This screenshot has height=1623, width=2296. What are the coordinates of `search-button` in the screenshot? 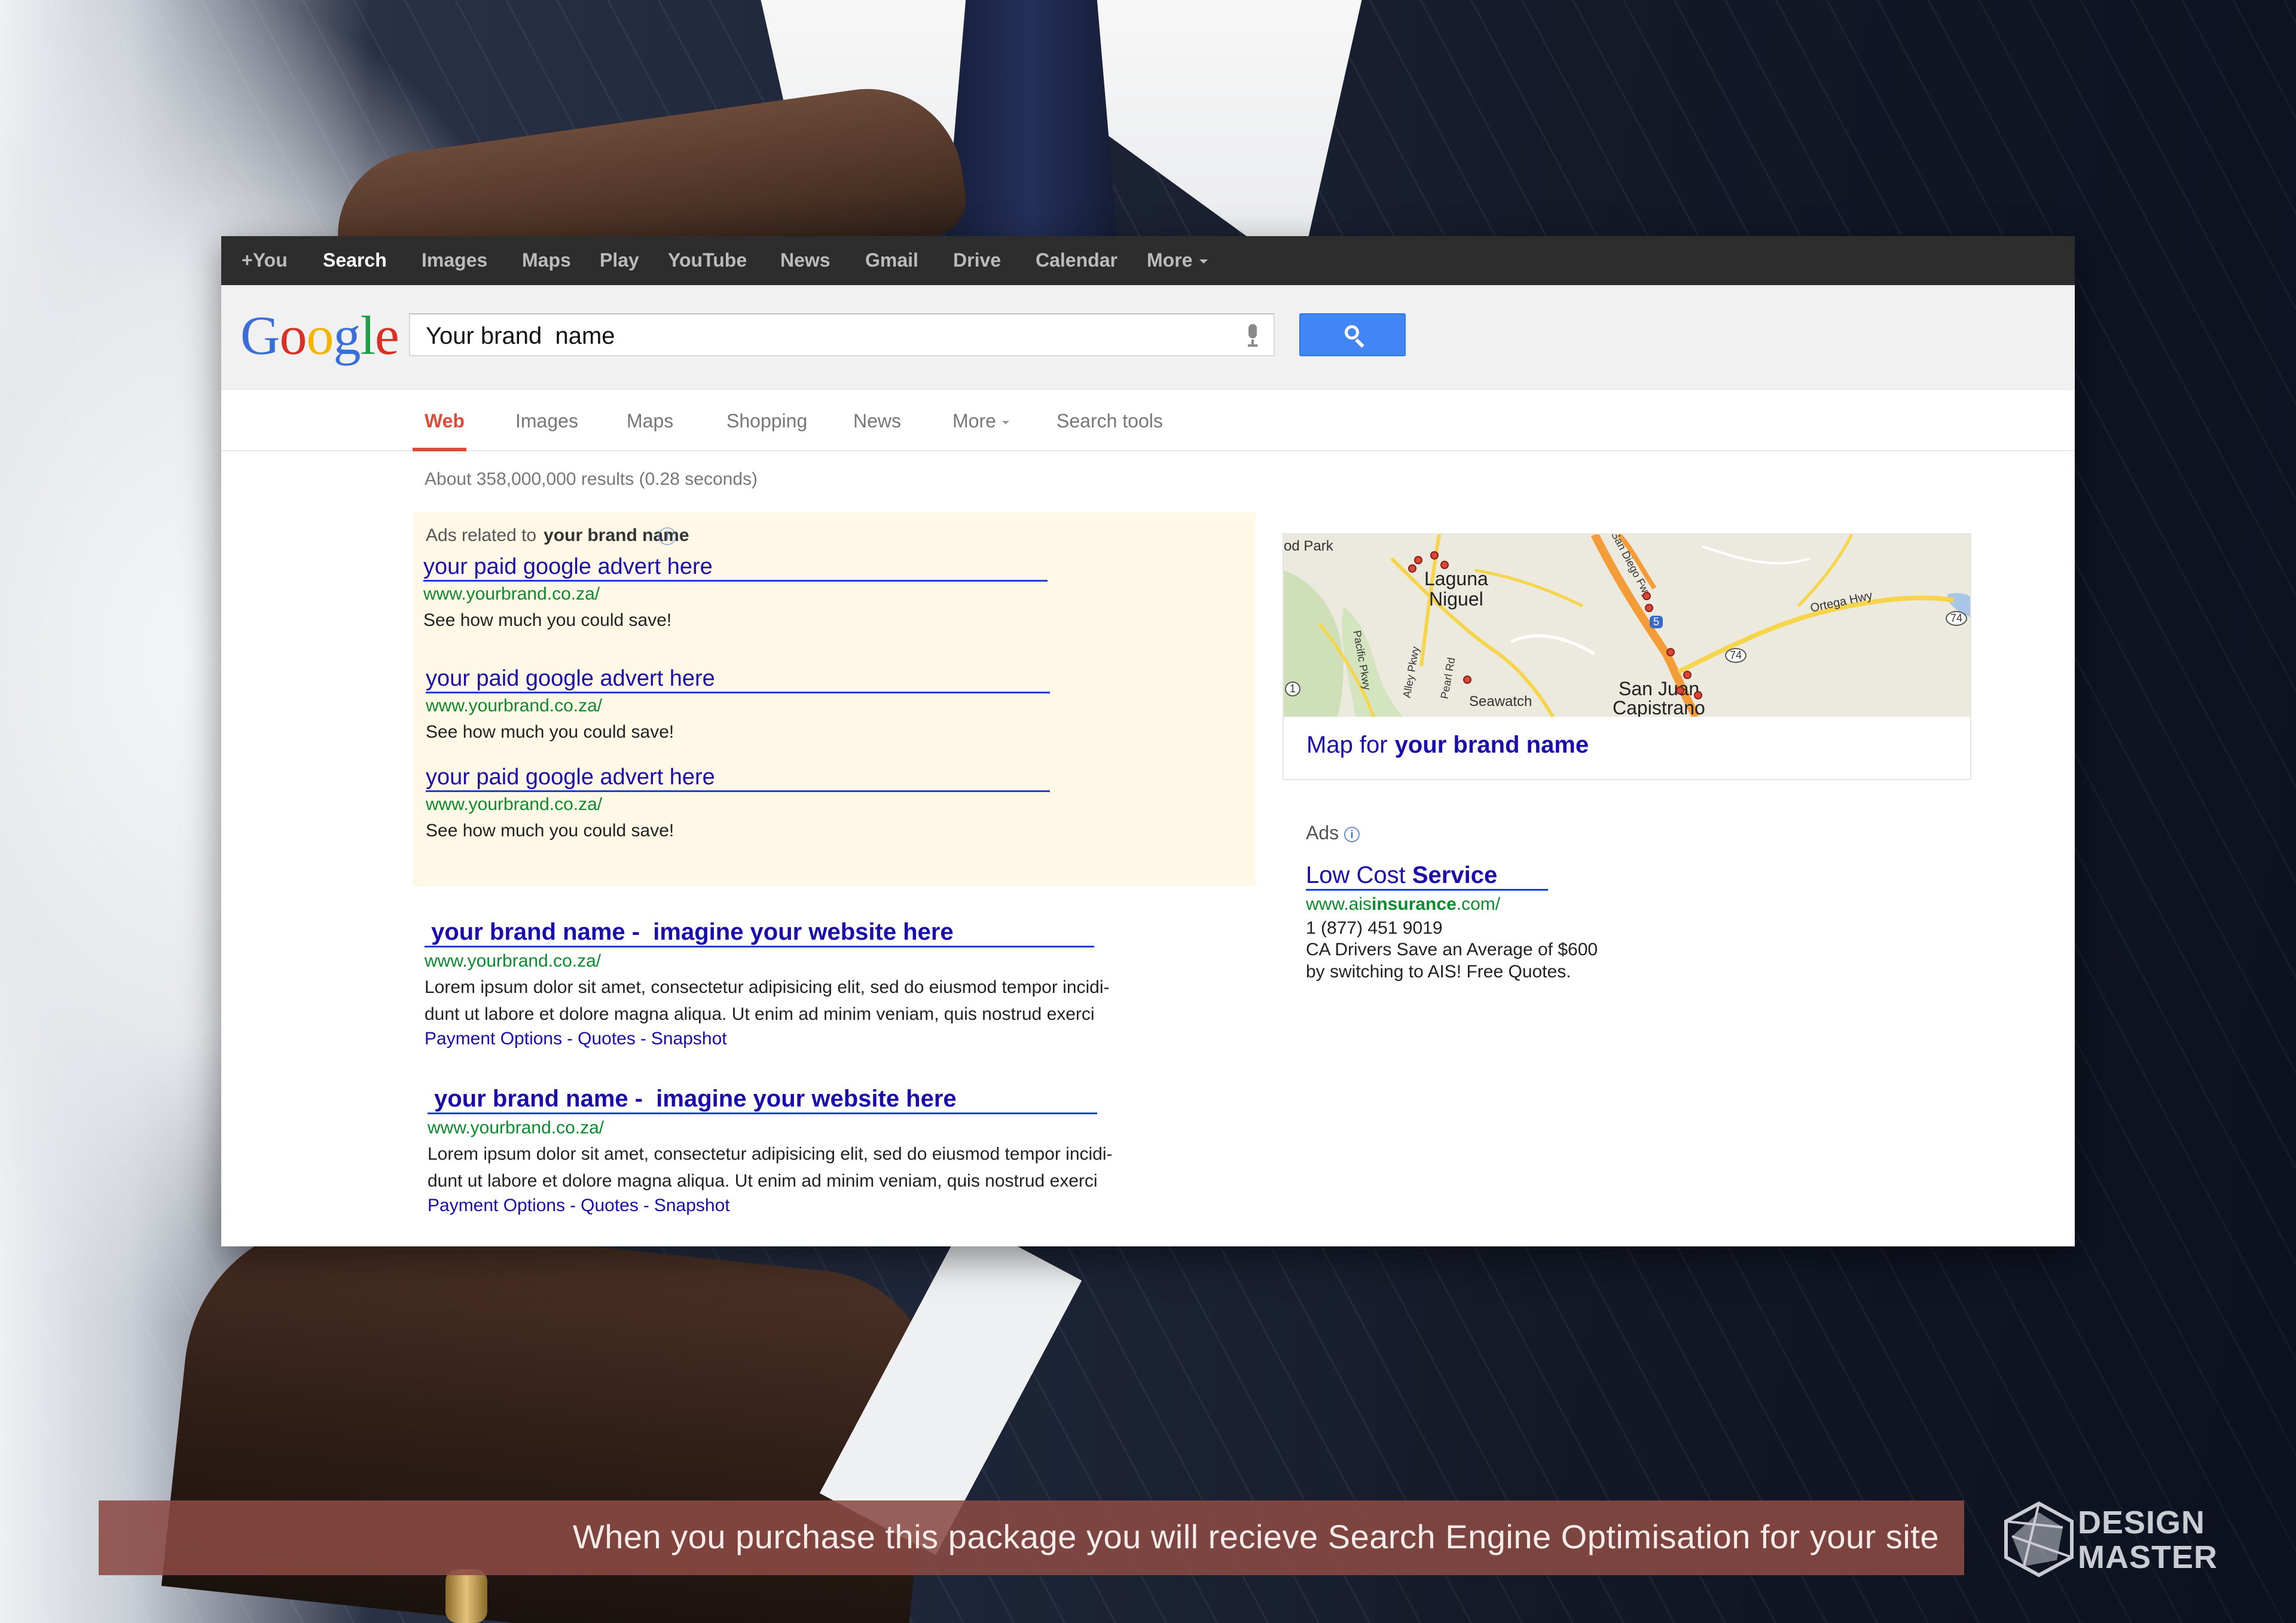 It's located at (1352, 335).